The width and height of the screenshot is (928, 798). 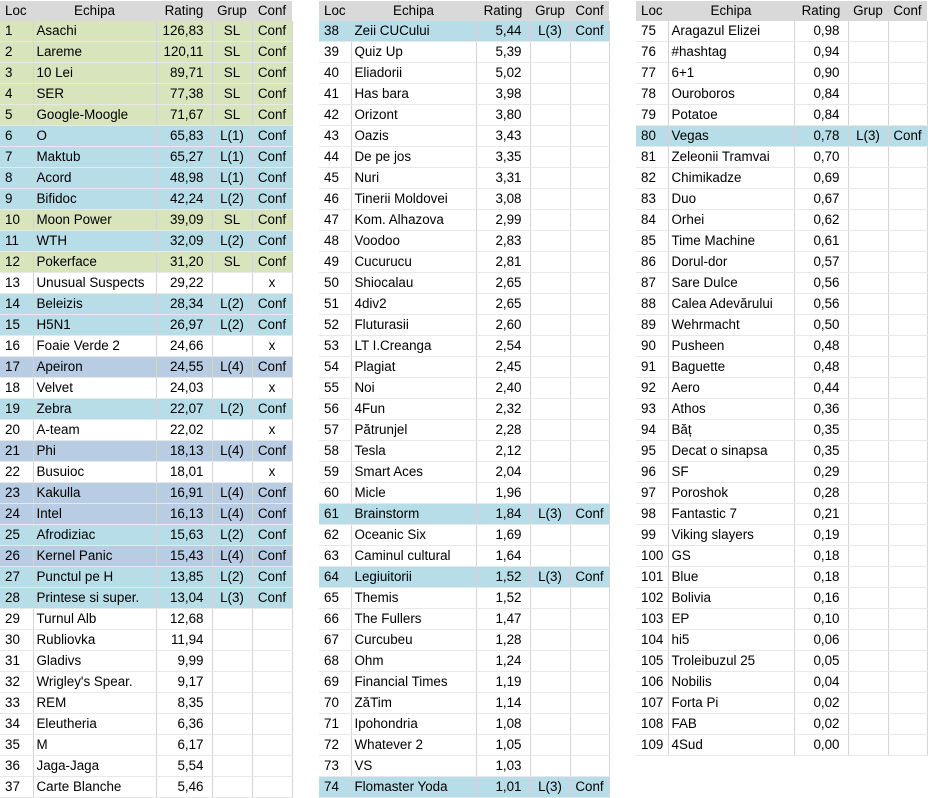 I want to click on cell-loc: 100, so click(x=652, y=556).